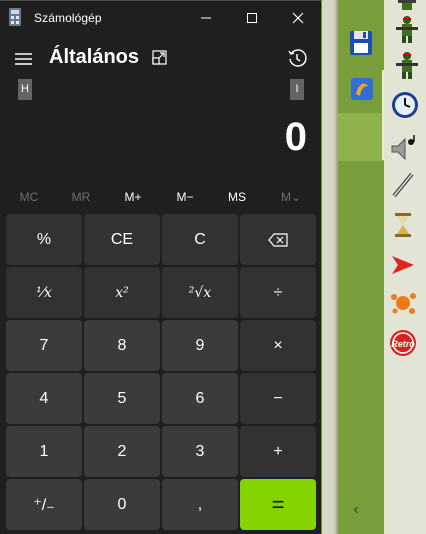  I want to click on square-label: x², so click(122, 292).